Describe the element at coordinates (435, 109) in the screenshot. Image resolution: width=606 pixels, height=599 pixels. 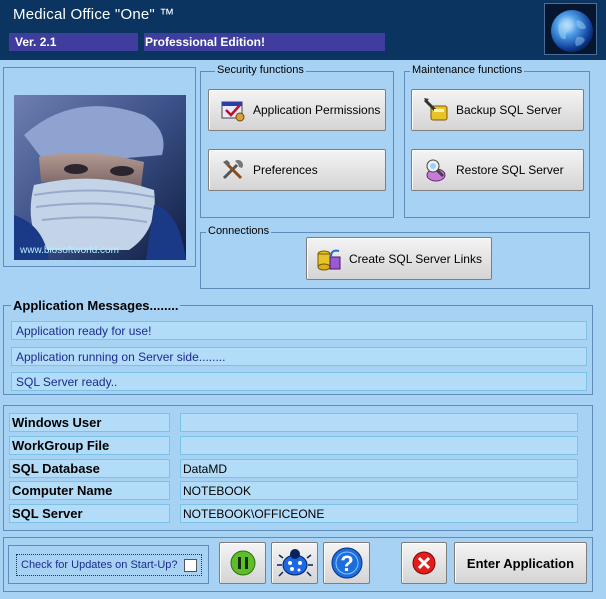
I see `backup-icon` at that location.